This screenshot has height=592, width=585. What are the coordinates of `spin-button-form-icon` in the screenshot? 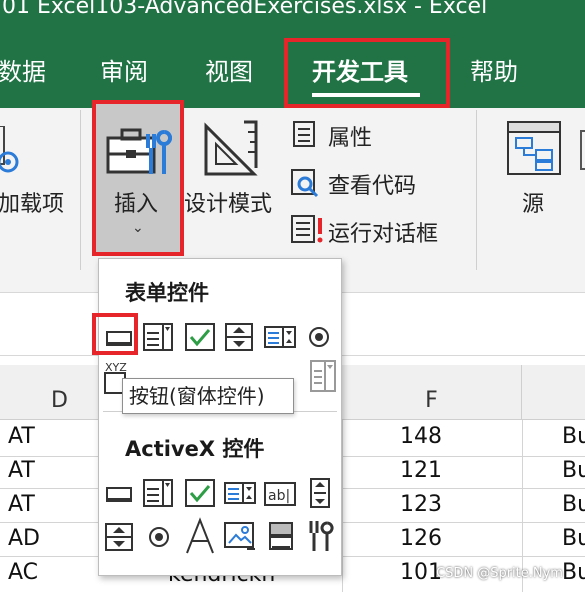 It's located at (239, 336).